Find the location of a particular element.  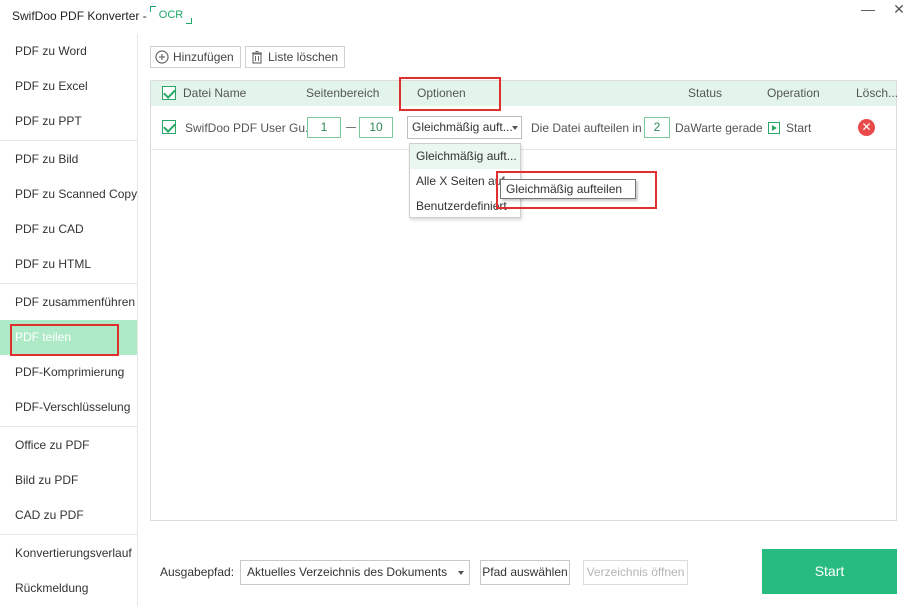

sidebar-item-pdf-to-cad: PDF zu CAD is located at coordinates (68, 229).